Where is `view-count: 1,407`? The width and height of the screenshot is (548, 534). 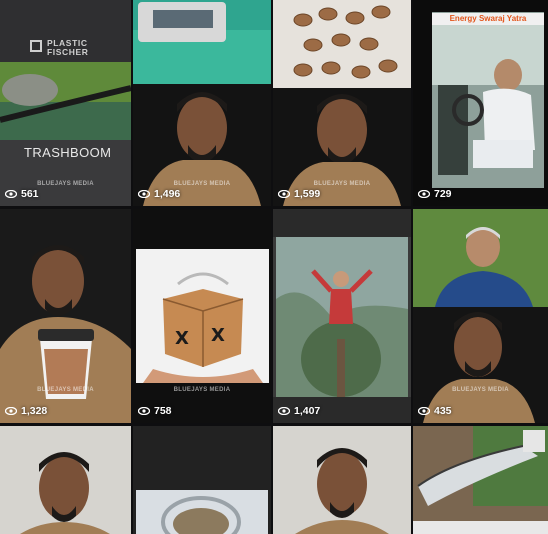 view-count: 1,407 is located at coordinates (299, 411).